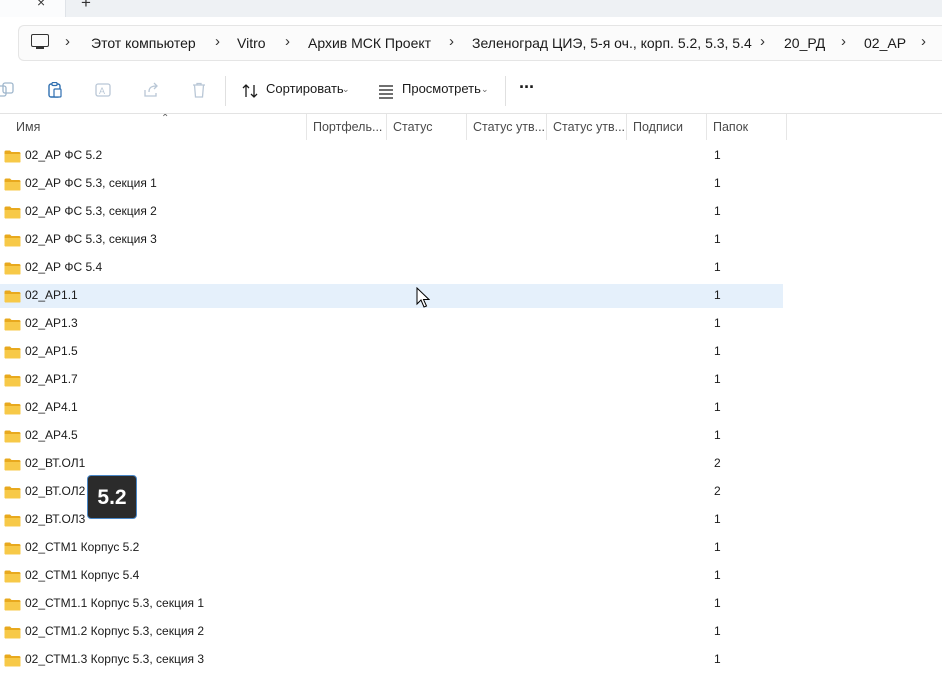 The width and height of the screenshot is (942, 691). I want to click on file-name: 02_АР ФС 5.3, секция 3, so click(91, 239).